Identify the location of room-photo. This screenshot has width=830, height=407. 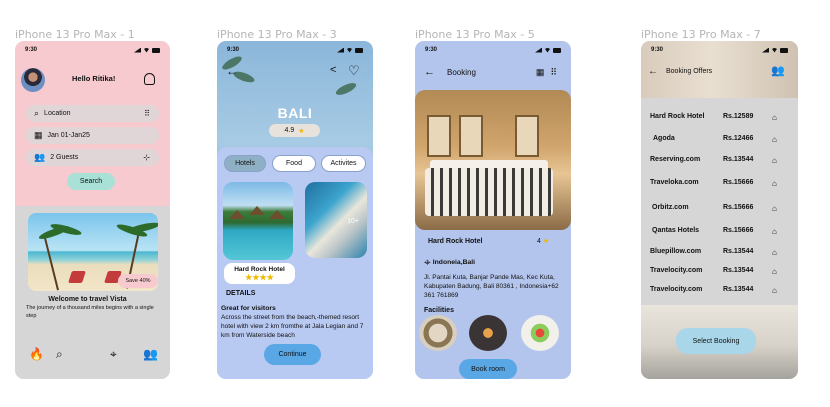
(493, 160).